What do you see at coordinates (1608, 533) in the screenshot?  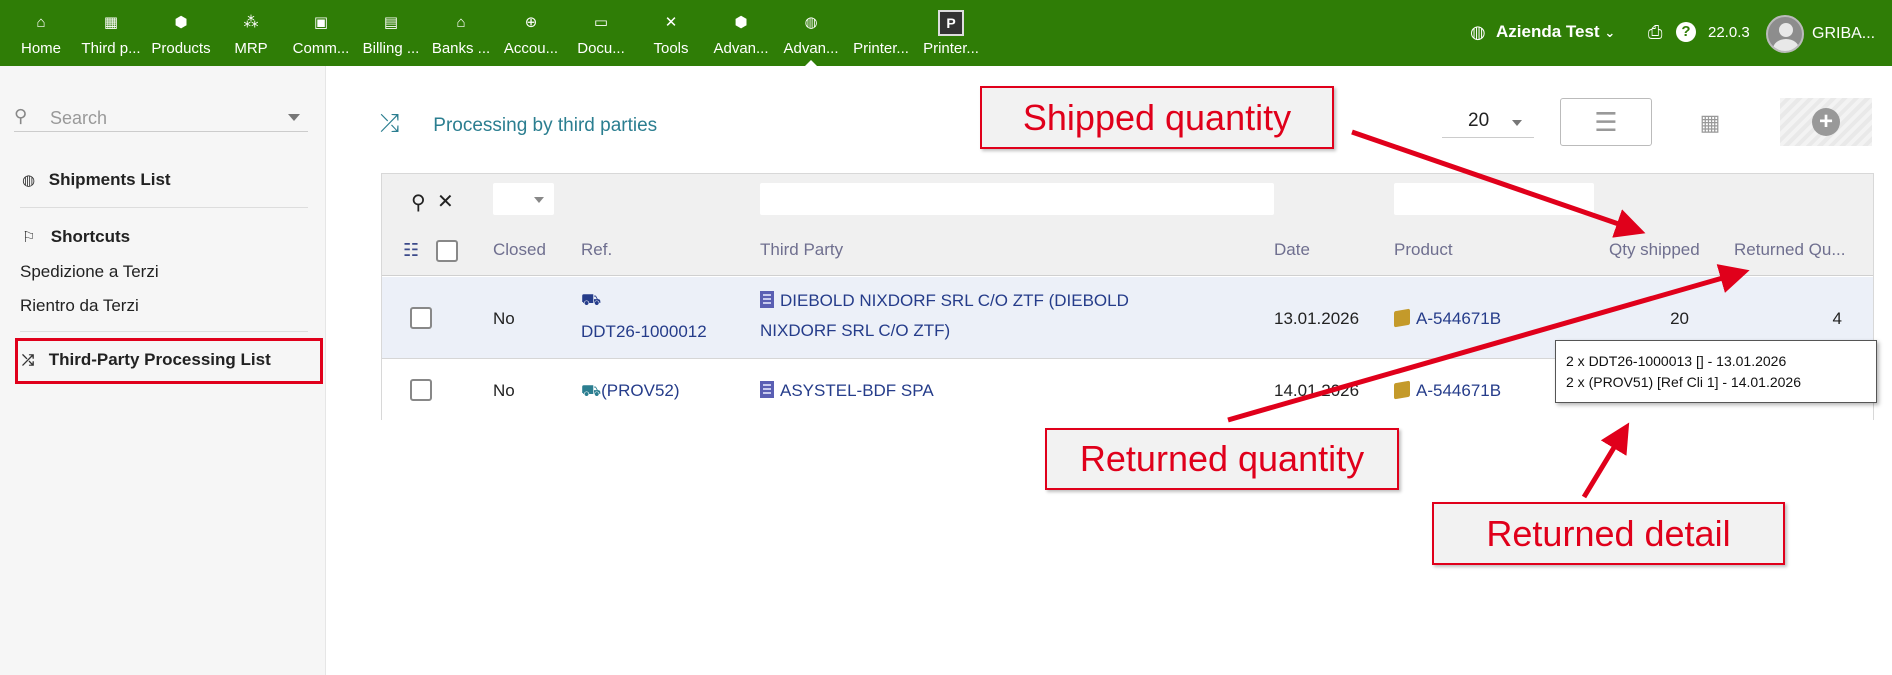 I see `callout-returned-detail: Returned detail` at bounding box center [1608, 533].